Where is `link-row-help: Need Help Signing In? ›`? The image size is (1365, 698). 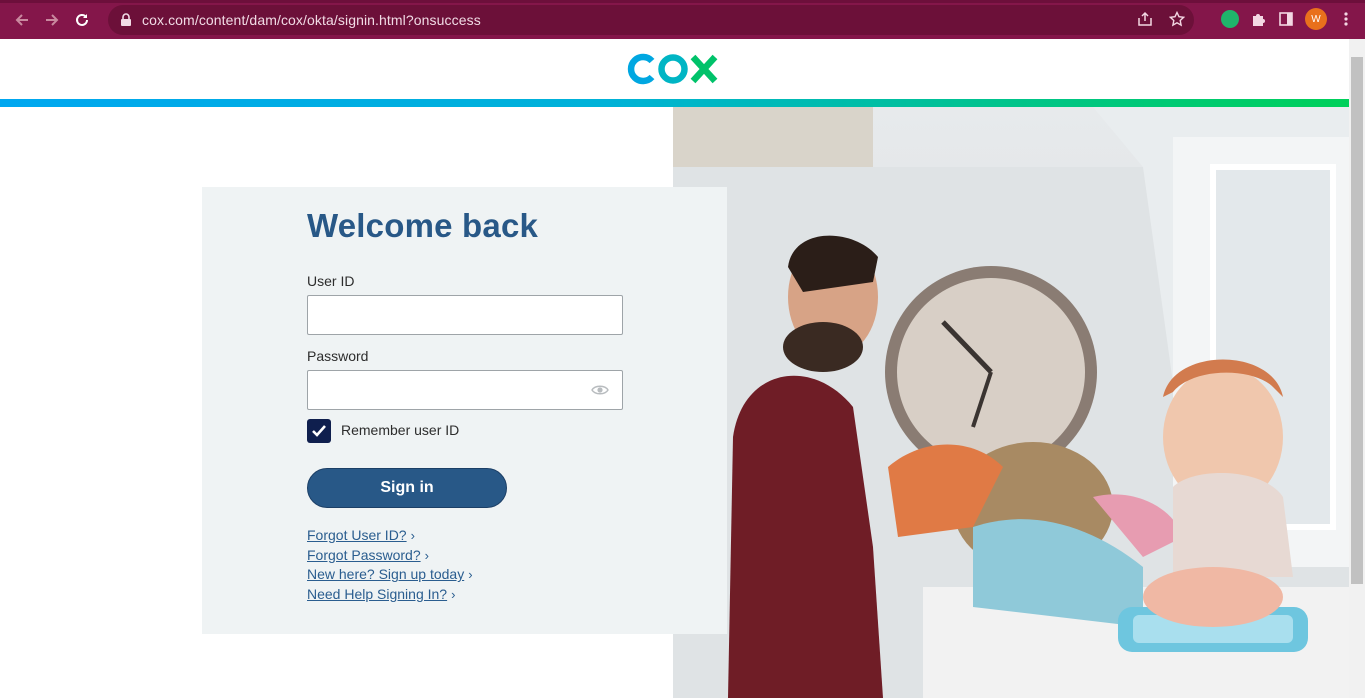
link-row-help: Need Help Signing In? › is located at coordinates (390, 596).